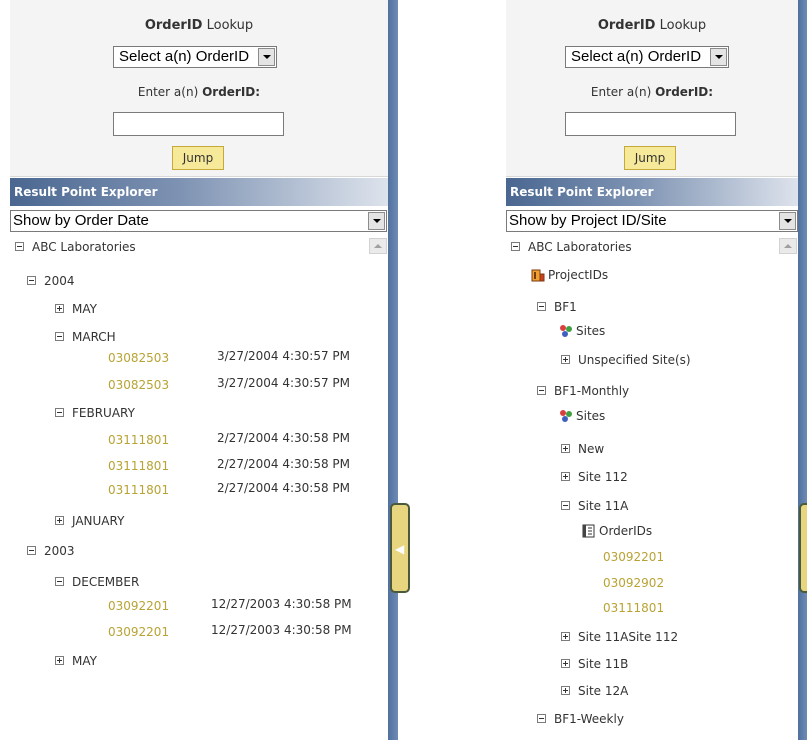  I want to click on tree-node-bf1-weekly: BF1-Weekly, so click(580, 719).